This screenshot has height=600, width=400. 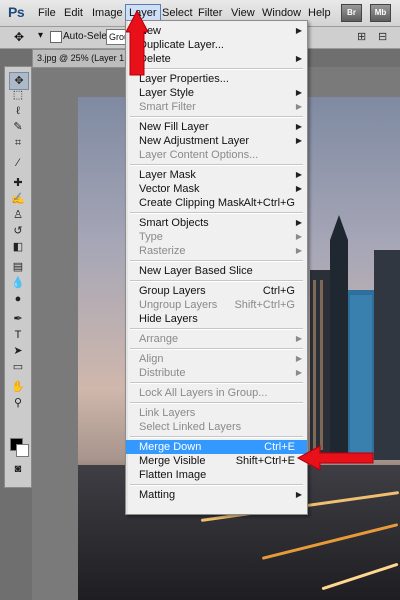 What do you see at coordinates (16, 12) in the screenshot?
I see `photoshop-logo: Ps` at bounding box center [16, 12].